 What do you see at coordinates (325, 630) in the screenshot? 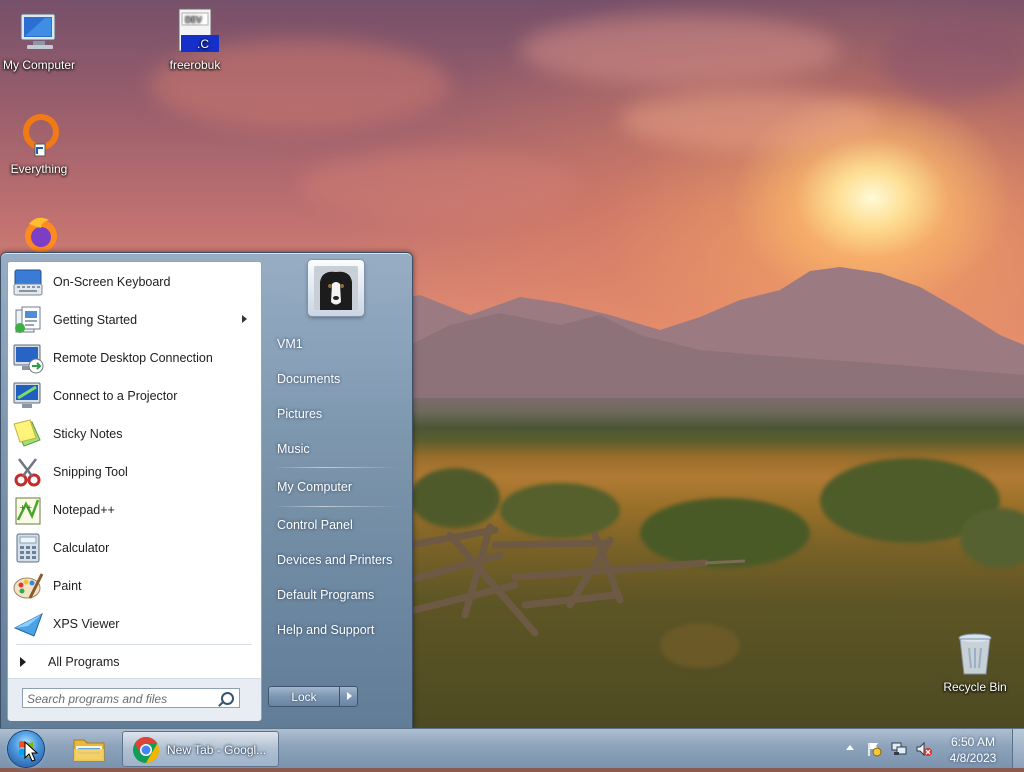
I see `start-link-help-support: Help and Support` at bounding box center [325, 630].